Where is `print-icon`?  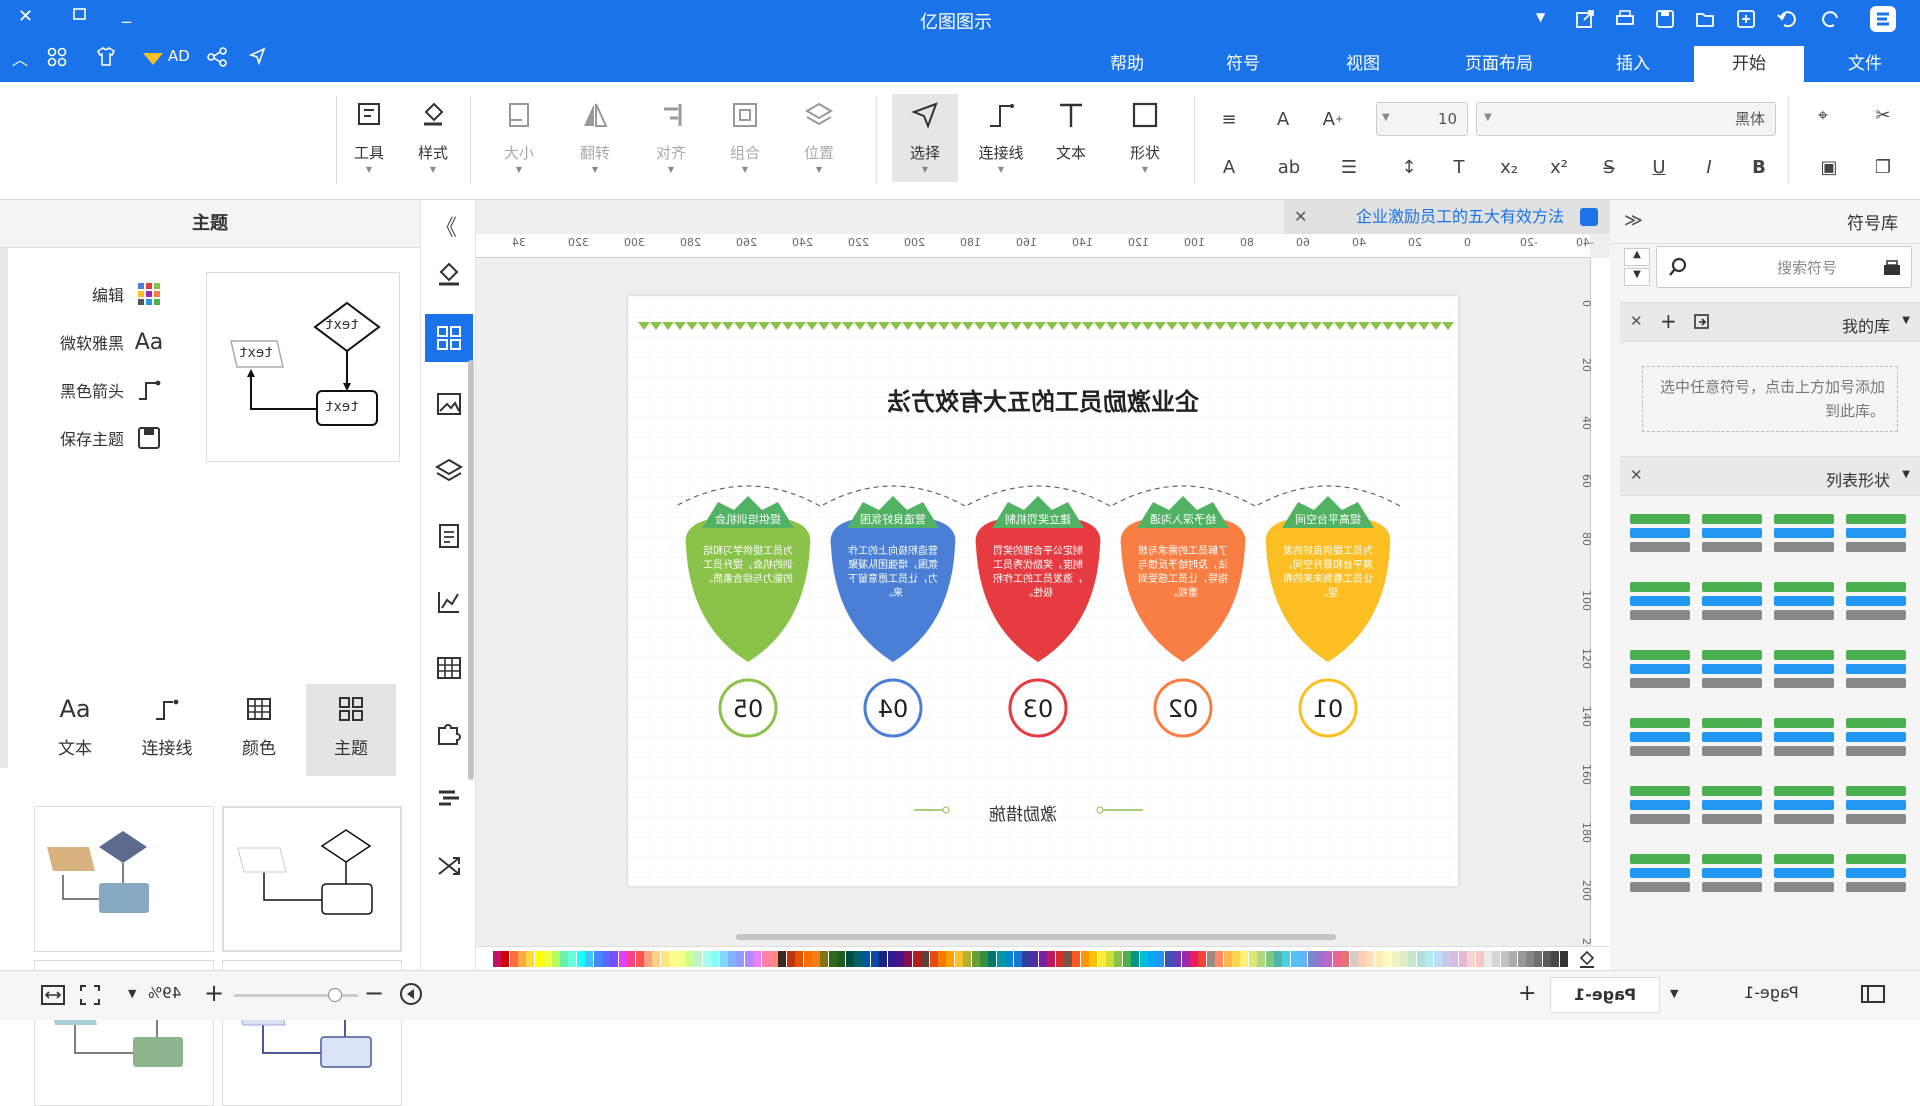 print-icon is located at coordinates (1625, 19).